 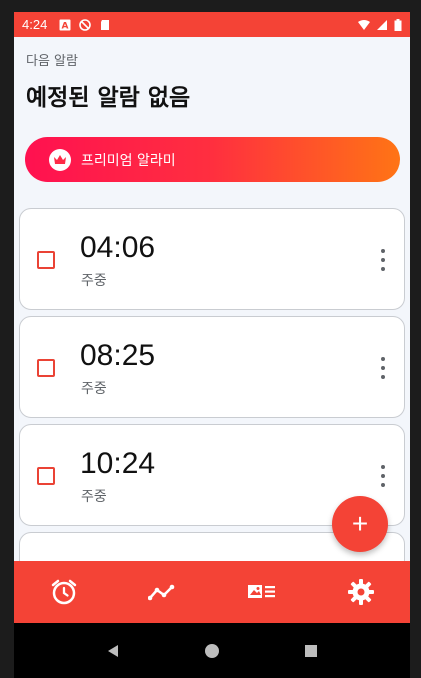 I want to click on news-icon, so click(x=261, y=591).